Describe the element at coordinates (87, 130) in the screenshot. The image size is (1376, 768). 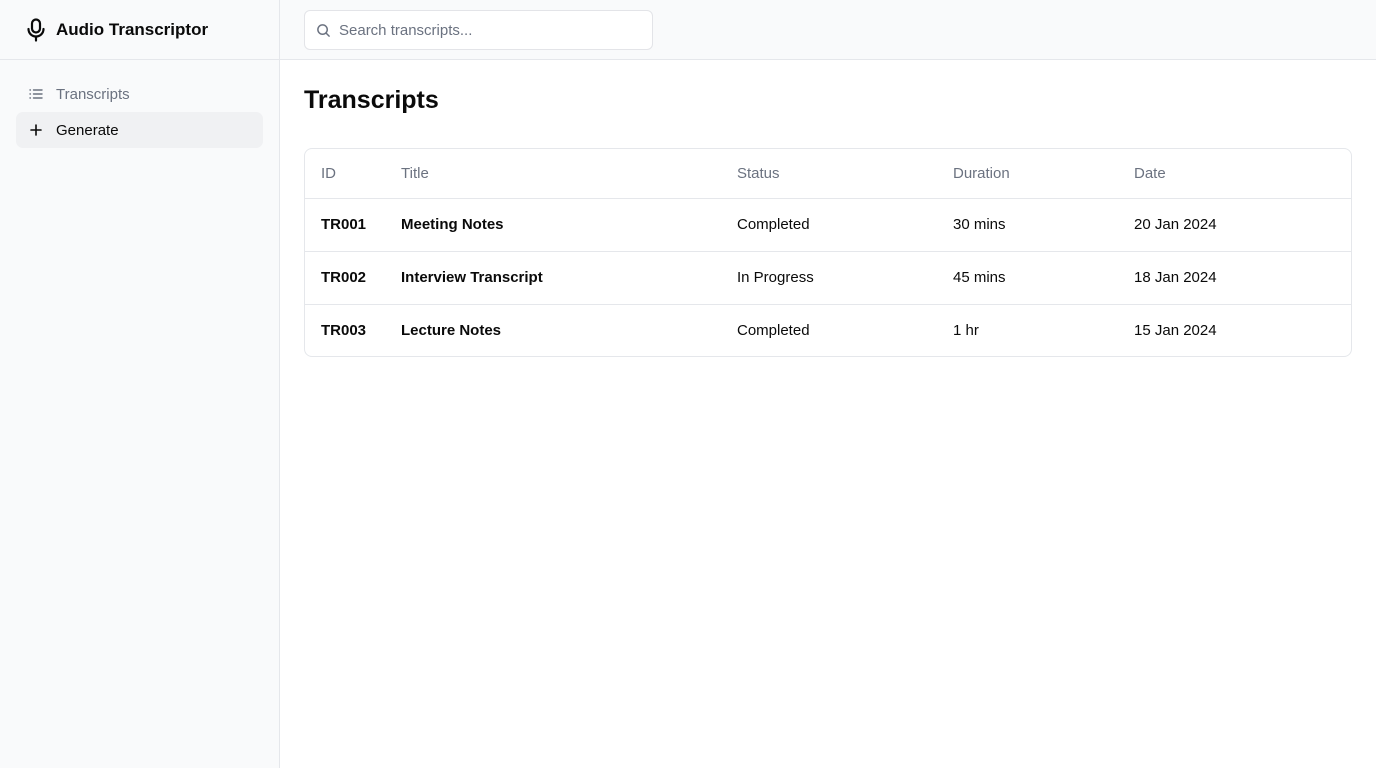
I see `sidebar-item-label: Generate` at that location.